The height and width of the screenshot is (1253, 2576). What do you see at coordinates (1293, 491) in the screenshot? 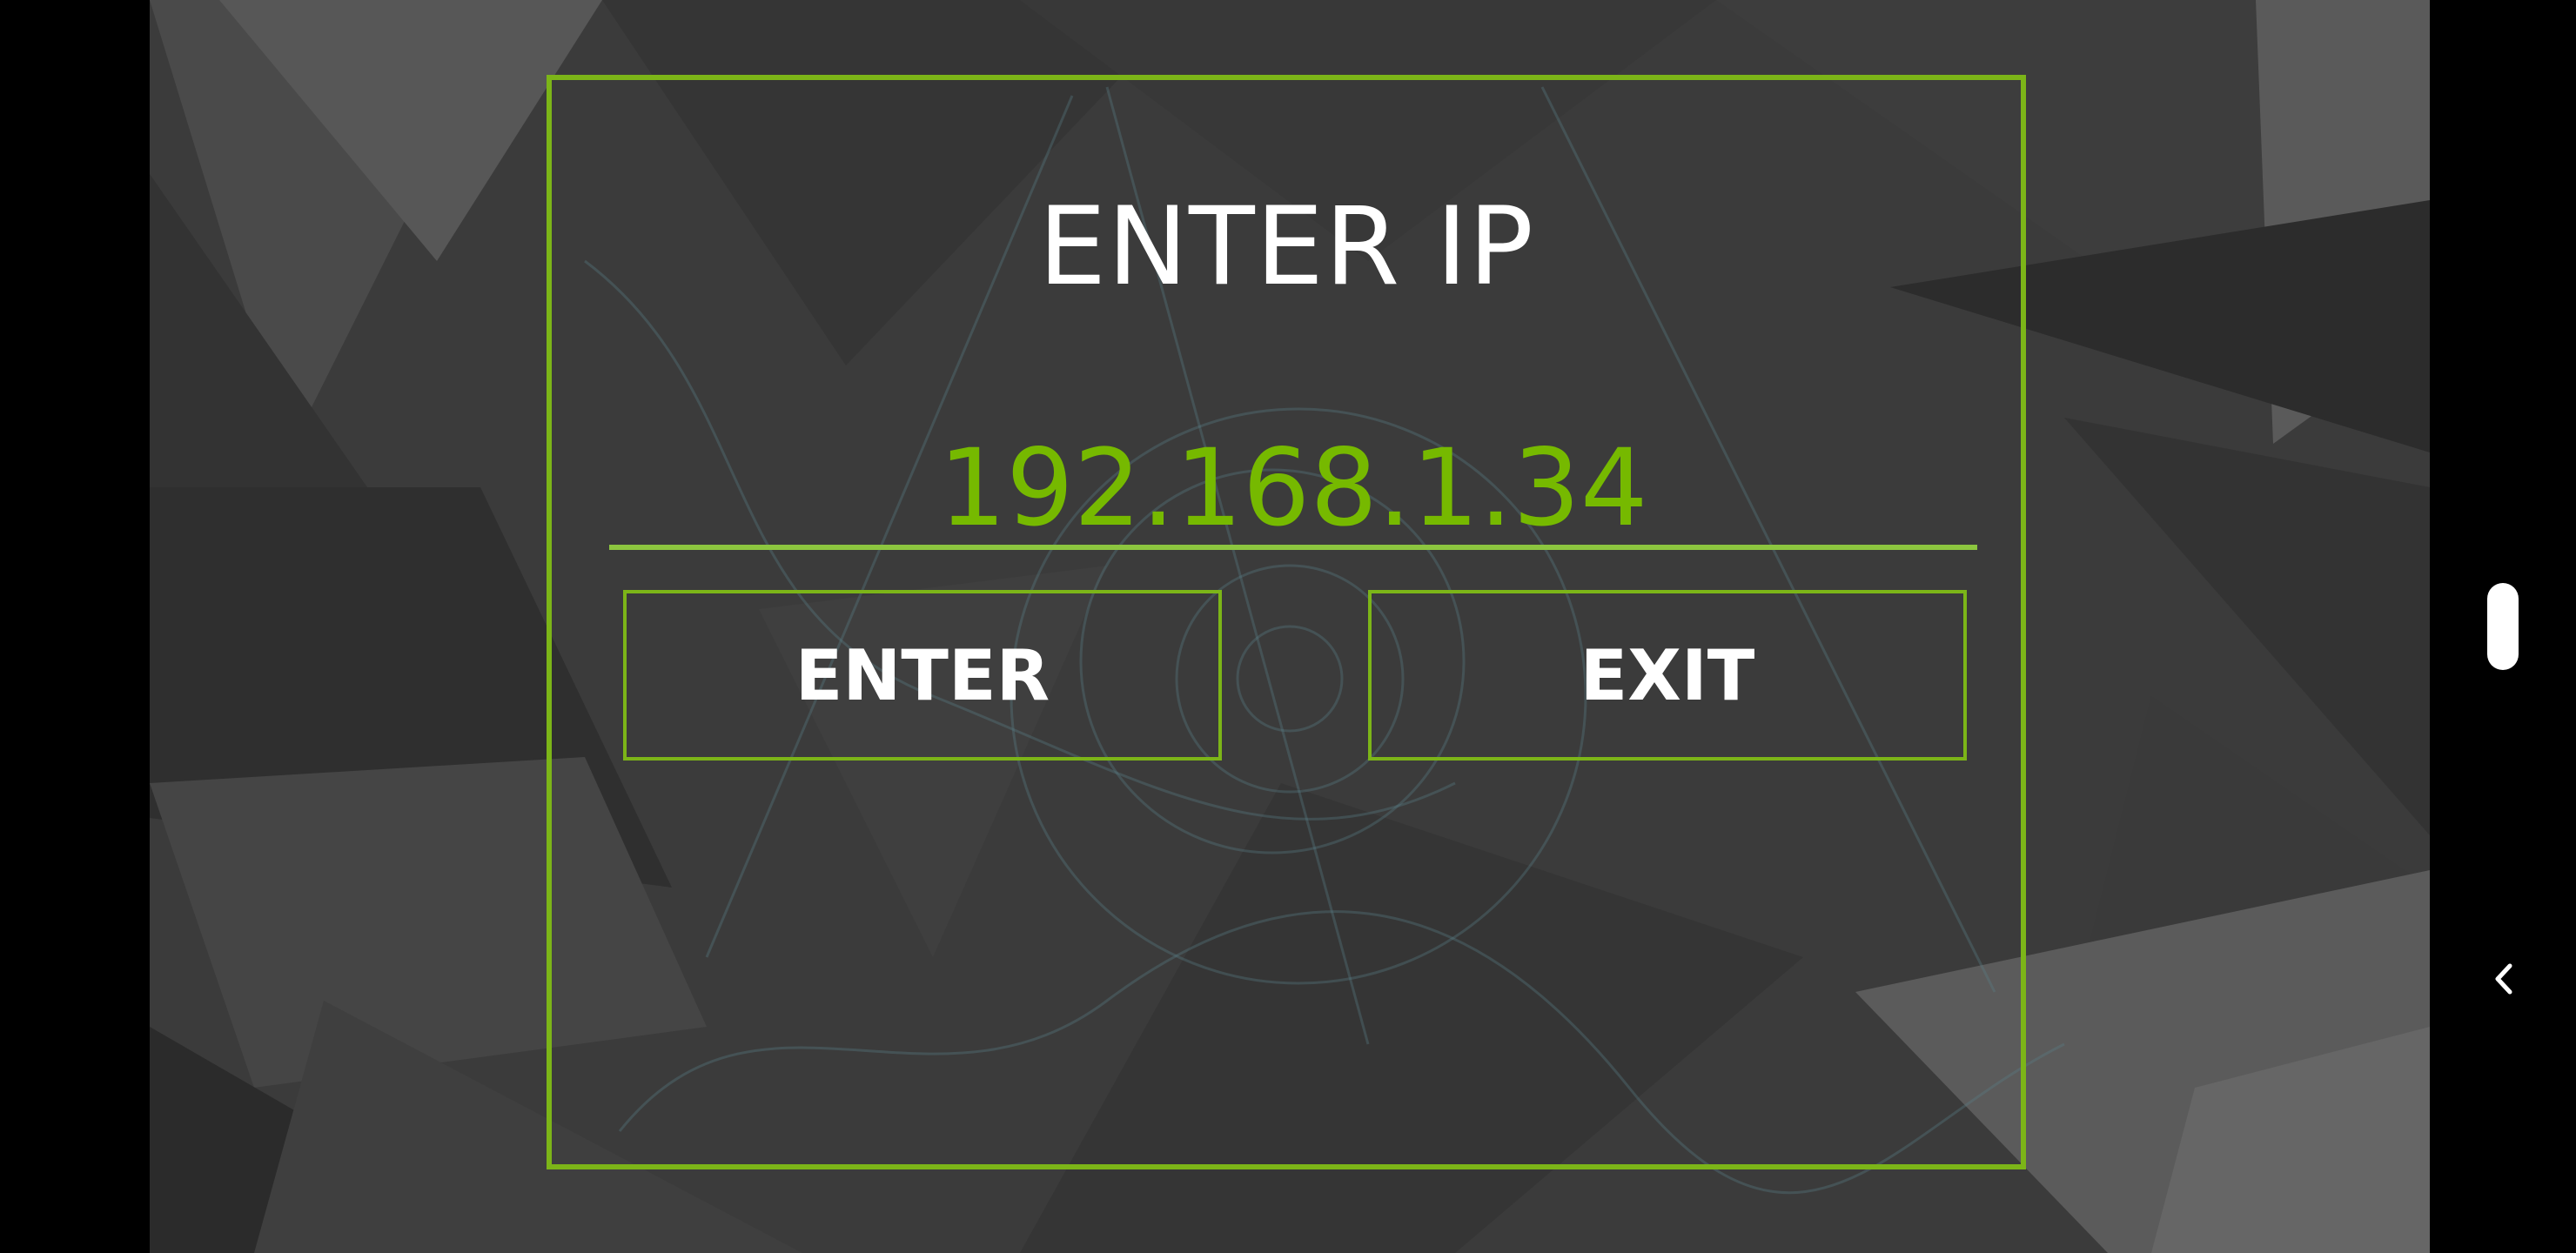
I see `ip-address-input` at bounding box center [1293, 491].